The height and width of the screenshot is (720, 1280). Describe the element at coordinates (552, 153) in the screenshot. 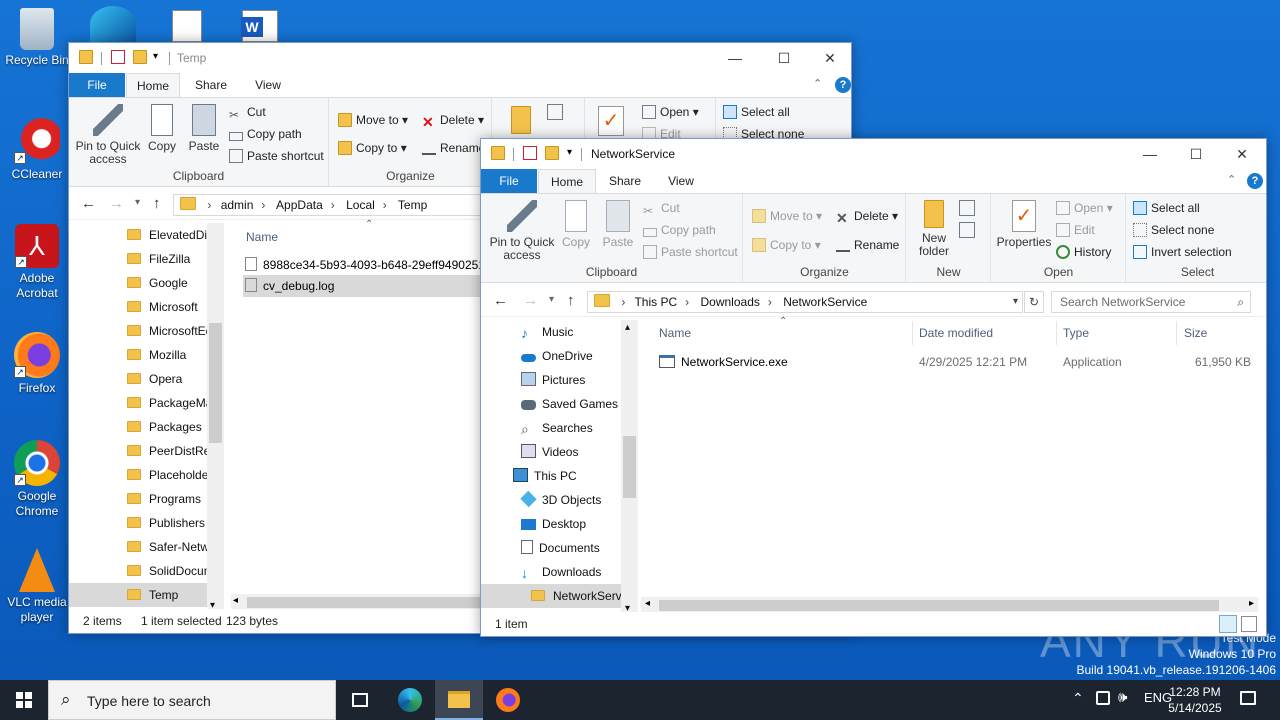

I see `new-folder-qa-icon` at that location.